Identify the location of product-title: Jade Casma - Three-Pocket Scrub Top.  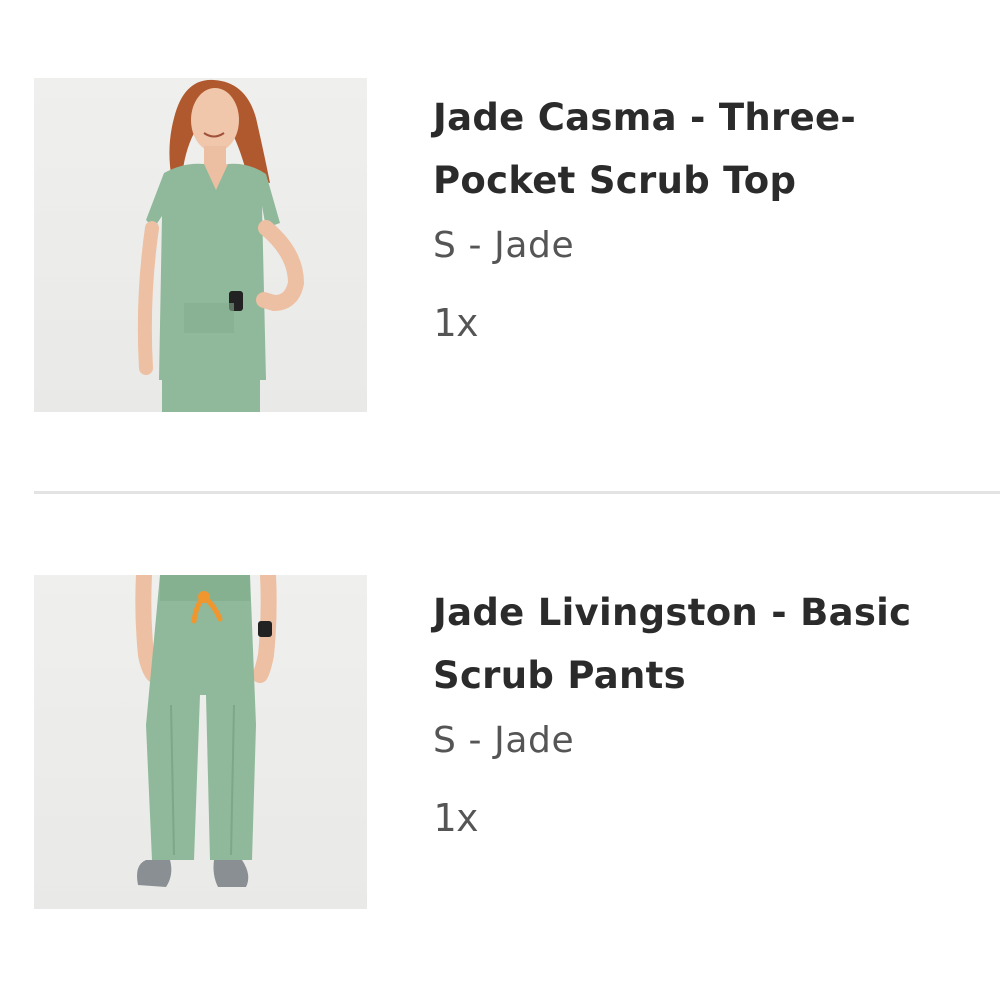
(703, 149).